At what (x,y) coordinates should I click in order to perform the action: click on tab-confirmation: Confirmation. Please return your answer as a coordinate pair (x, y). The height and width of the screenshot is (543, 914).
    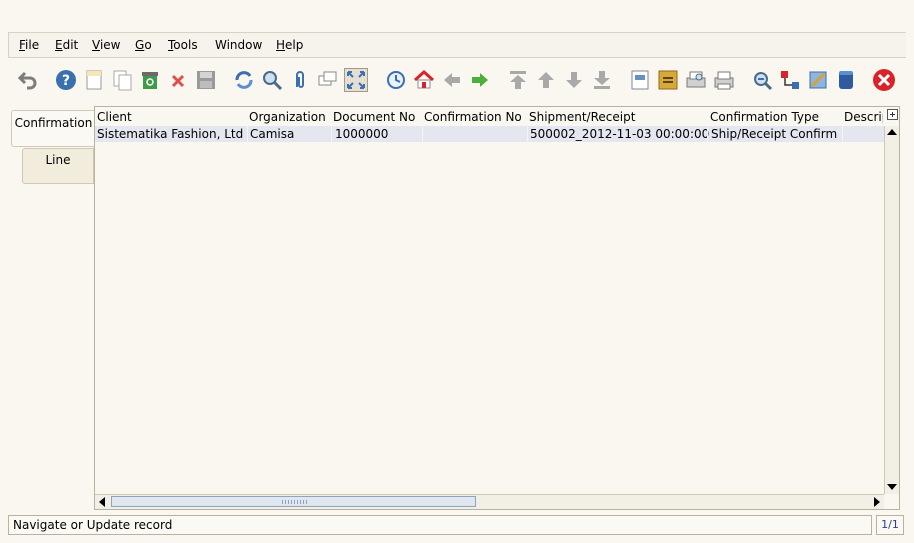
    Looking at the image, I should click on (53, 128).